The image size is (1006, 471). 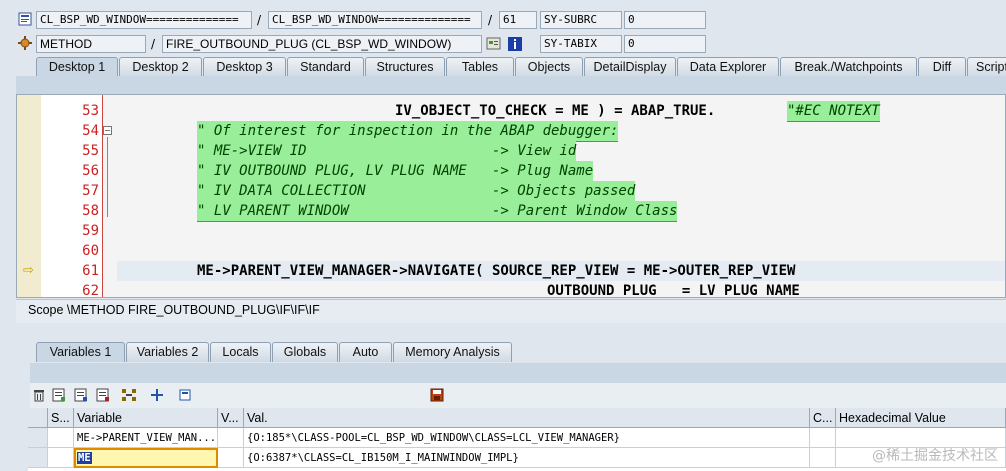 I want to click on column-header-value: Val., so click(x=527, y=418).